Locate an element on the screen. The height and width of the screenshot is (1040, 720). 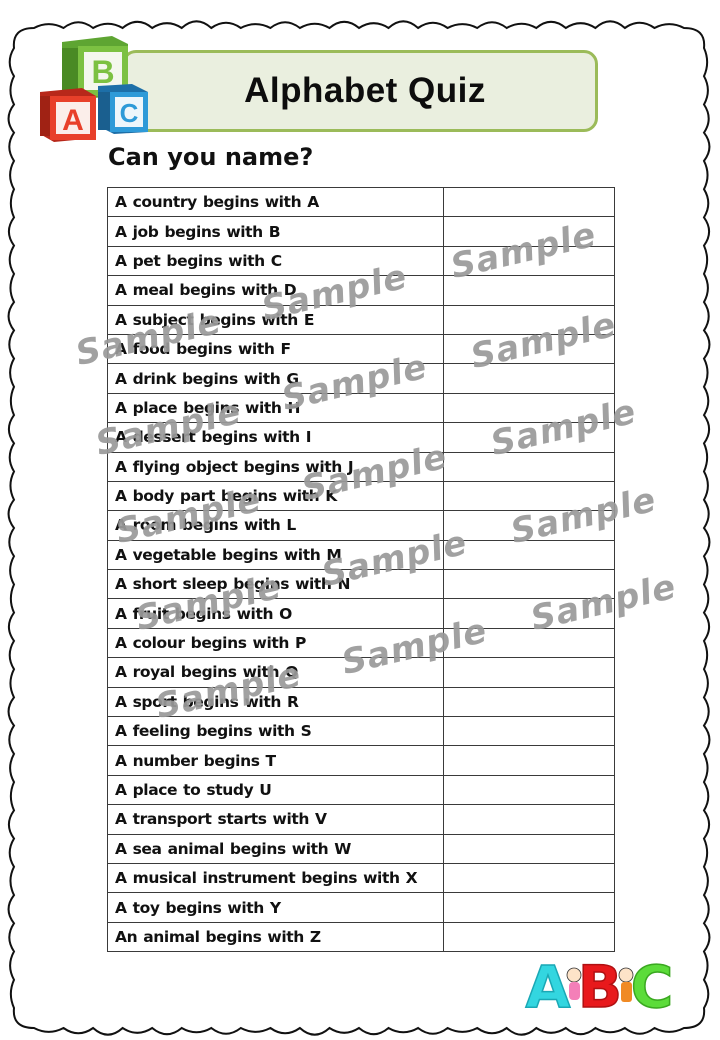
question-cell: An animal begins with Z is located at coordinates (275, 937).